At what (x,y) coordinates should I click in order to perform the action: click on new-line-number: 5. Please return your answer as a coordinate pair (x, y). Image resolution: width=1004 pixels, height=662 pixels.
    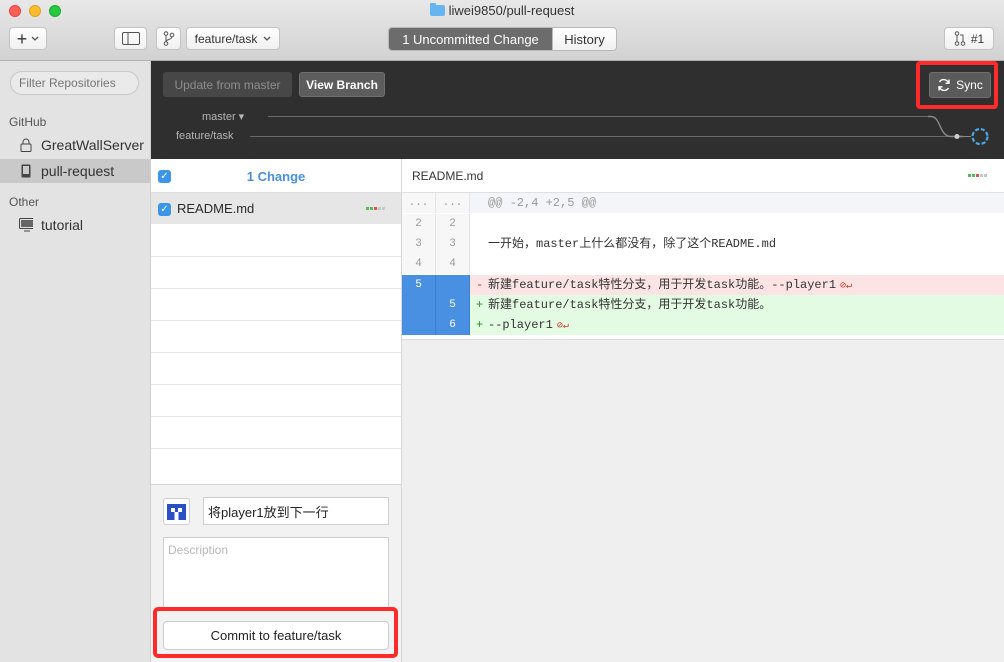
    Looking at the image, I should click on (453, 305).